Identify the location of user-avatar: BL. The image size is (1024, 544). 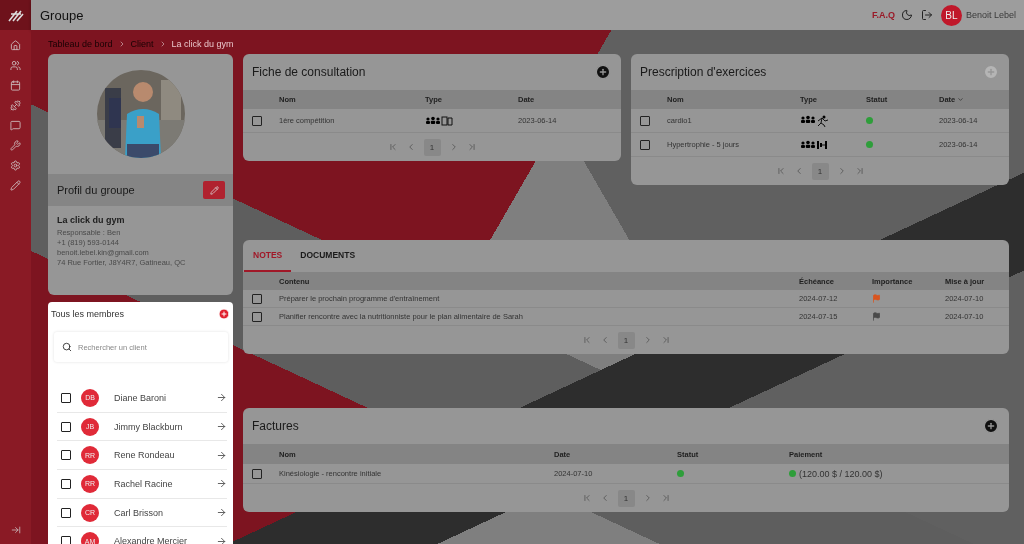
(951, 15).